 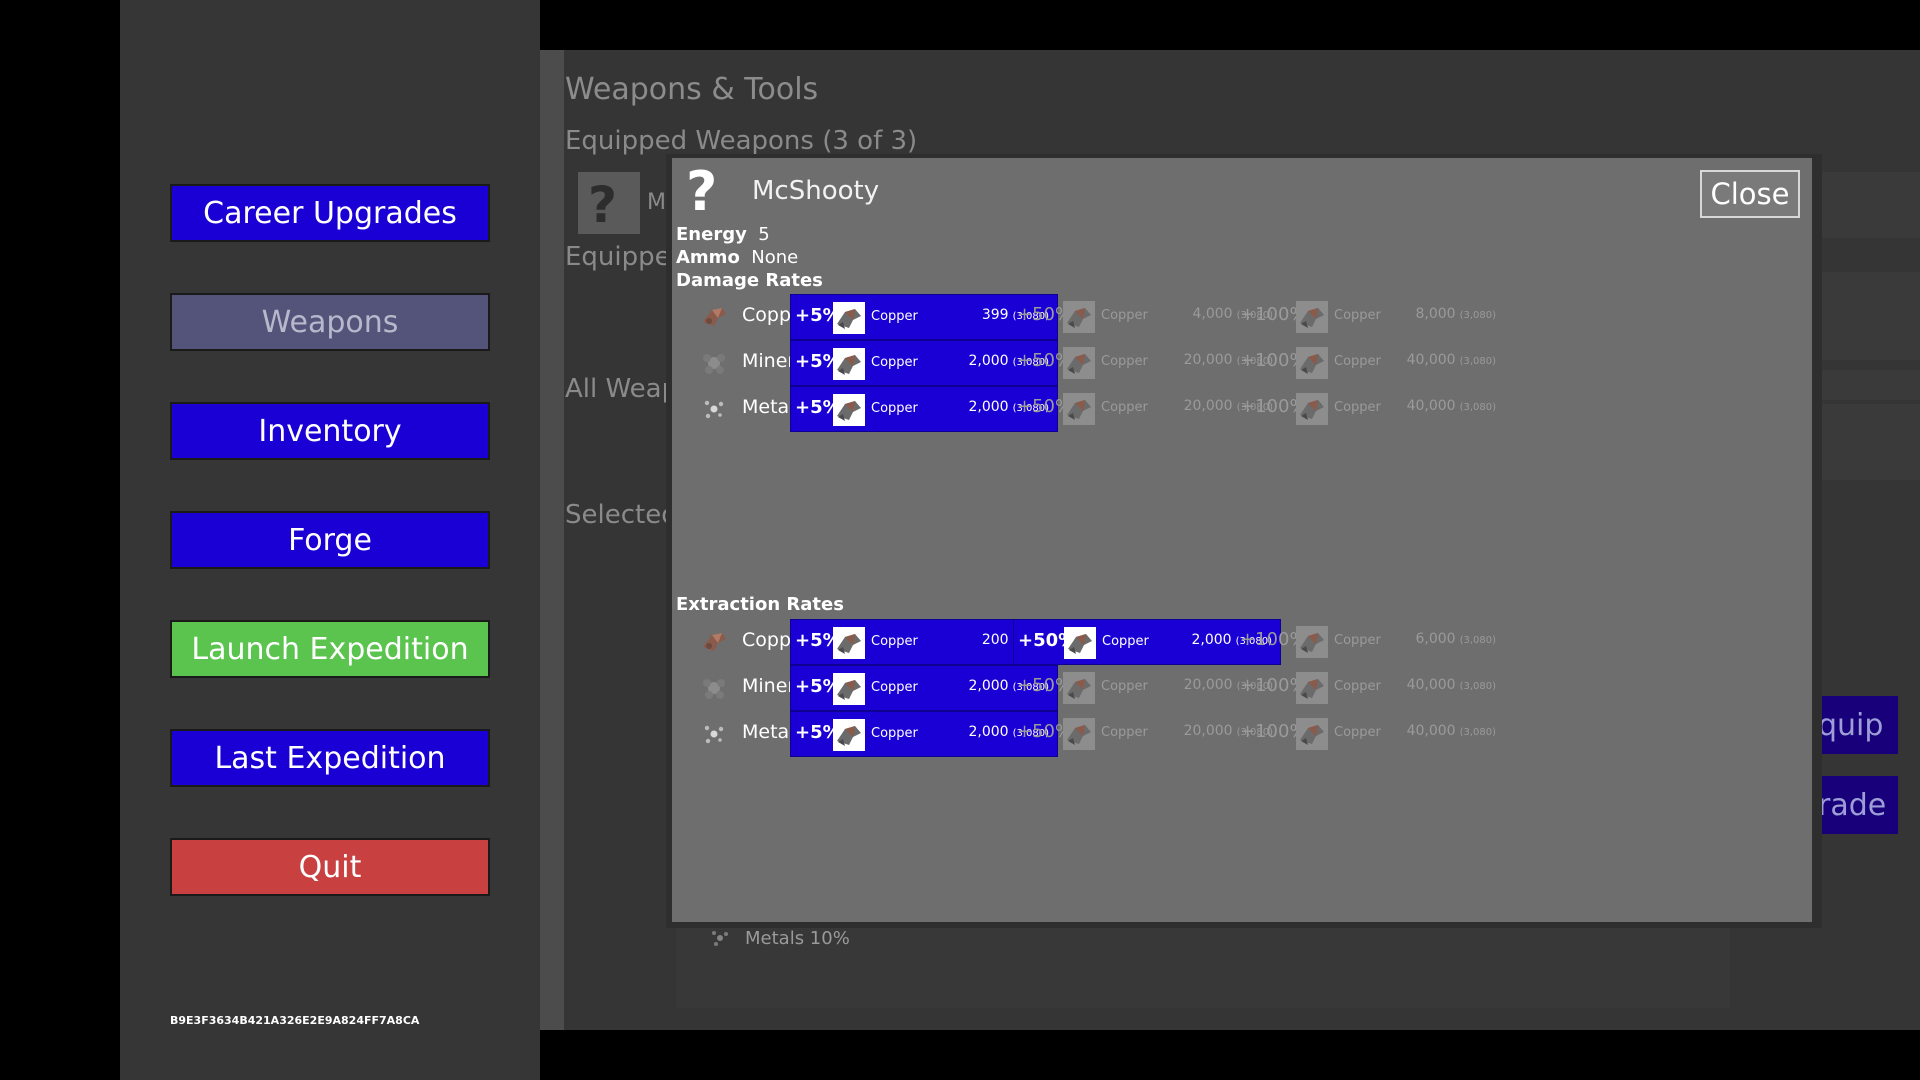 I want to click on all-weapons-list-bg, so click(x=1870, y=442).